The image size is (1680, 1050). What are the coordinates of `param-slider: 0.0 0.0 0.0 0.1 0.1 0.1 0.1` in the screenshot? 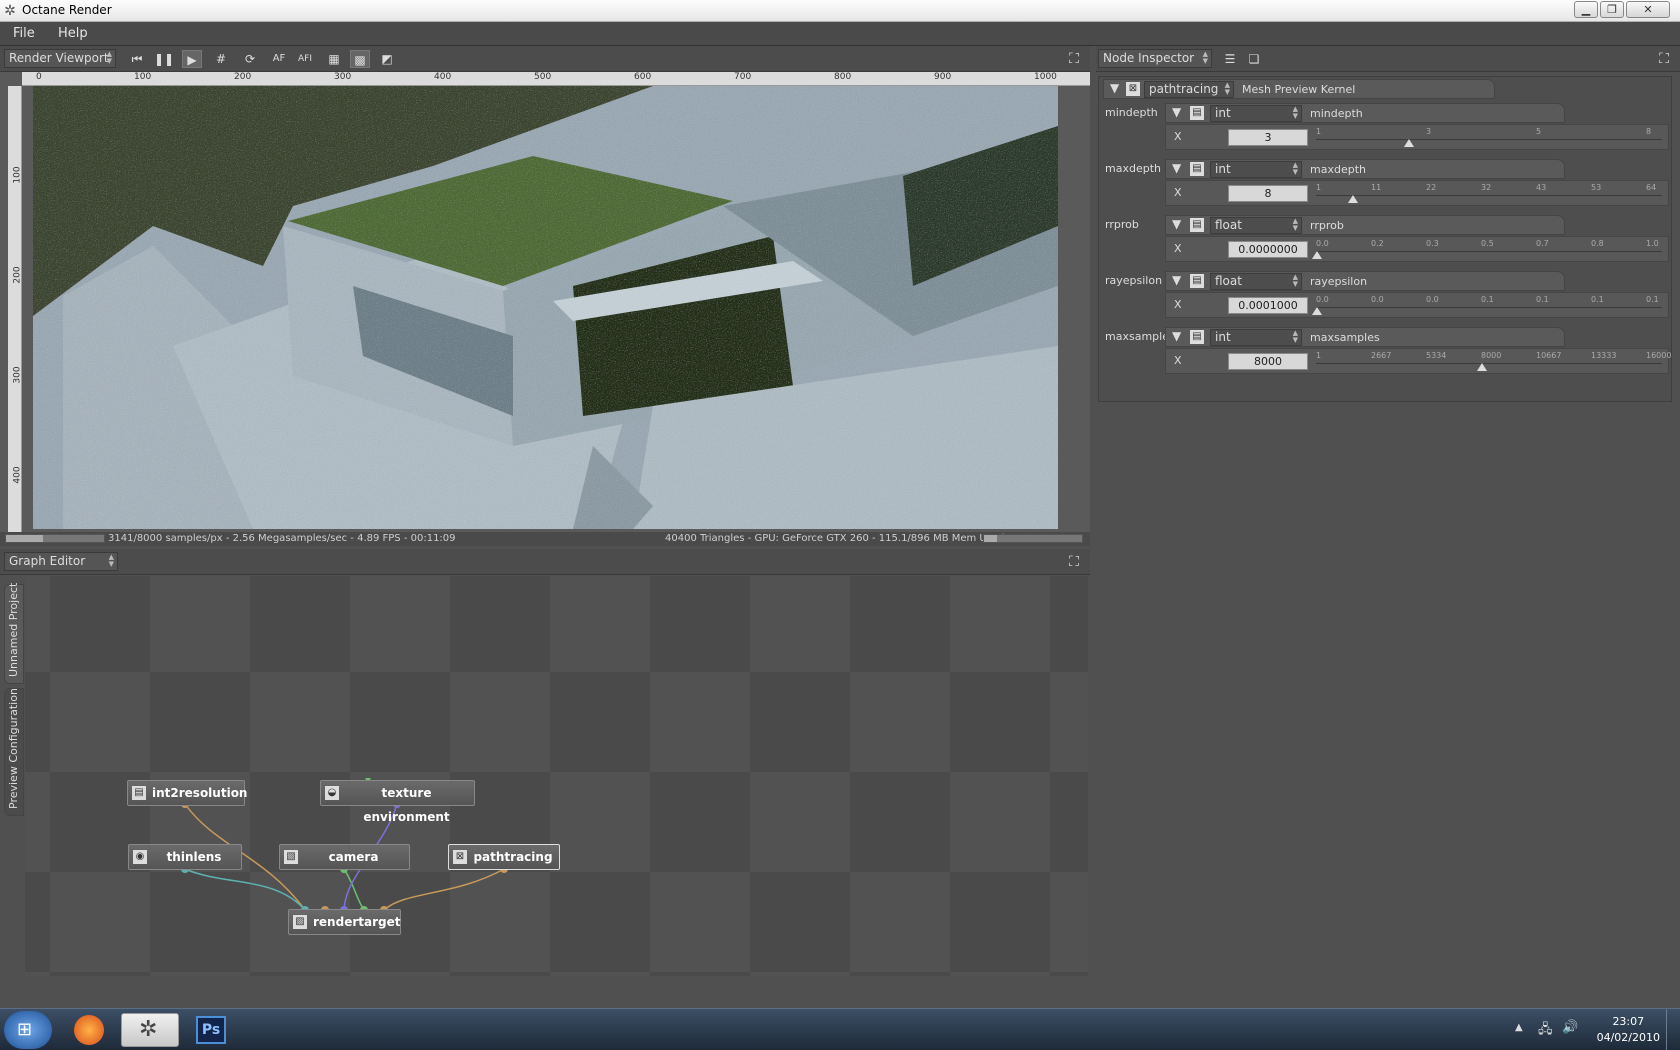 It's located at (1487, 305).